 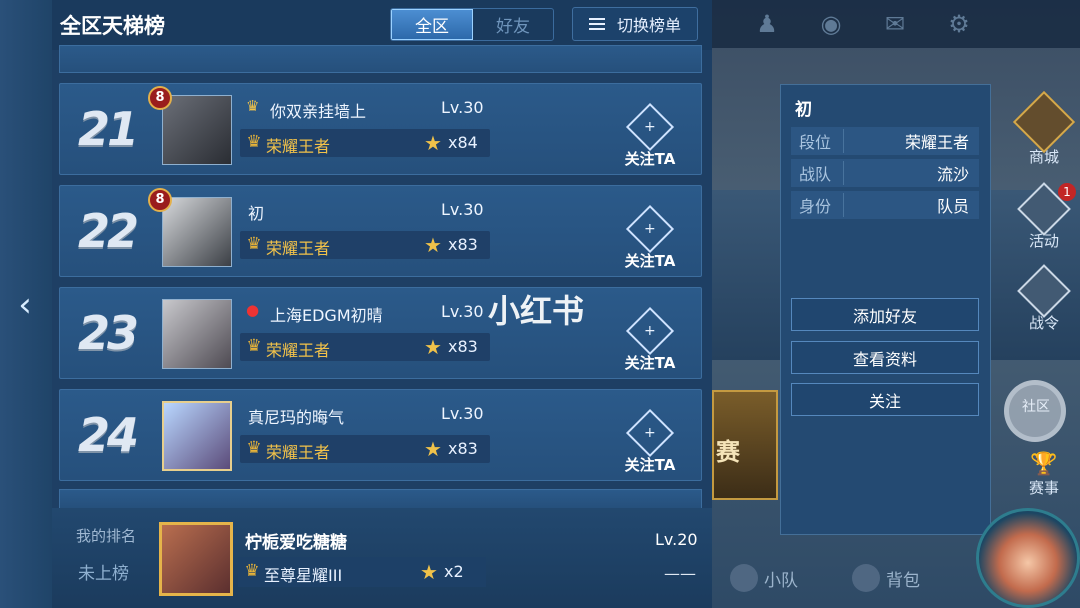 What do you see at coordinates (256, 213) in the screenshot?
I see `player-name: 初` at bounding box center [256, 213].